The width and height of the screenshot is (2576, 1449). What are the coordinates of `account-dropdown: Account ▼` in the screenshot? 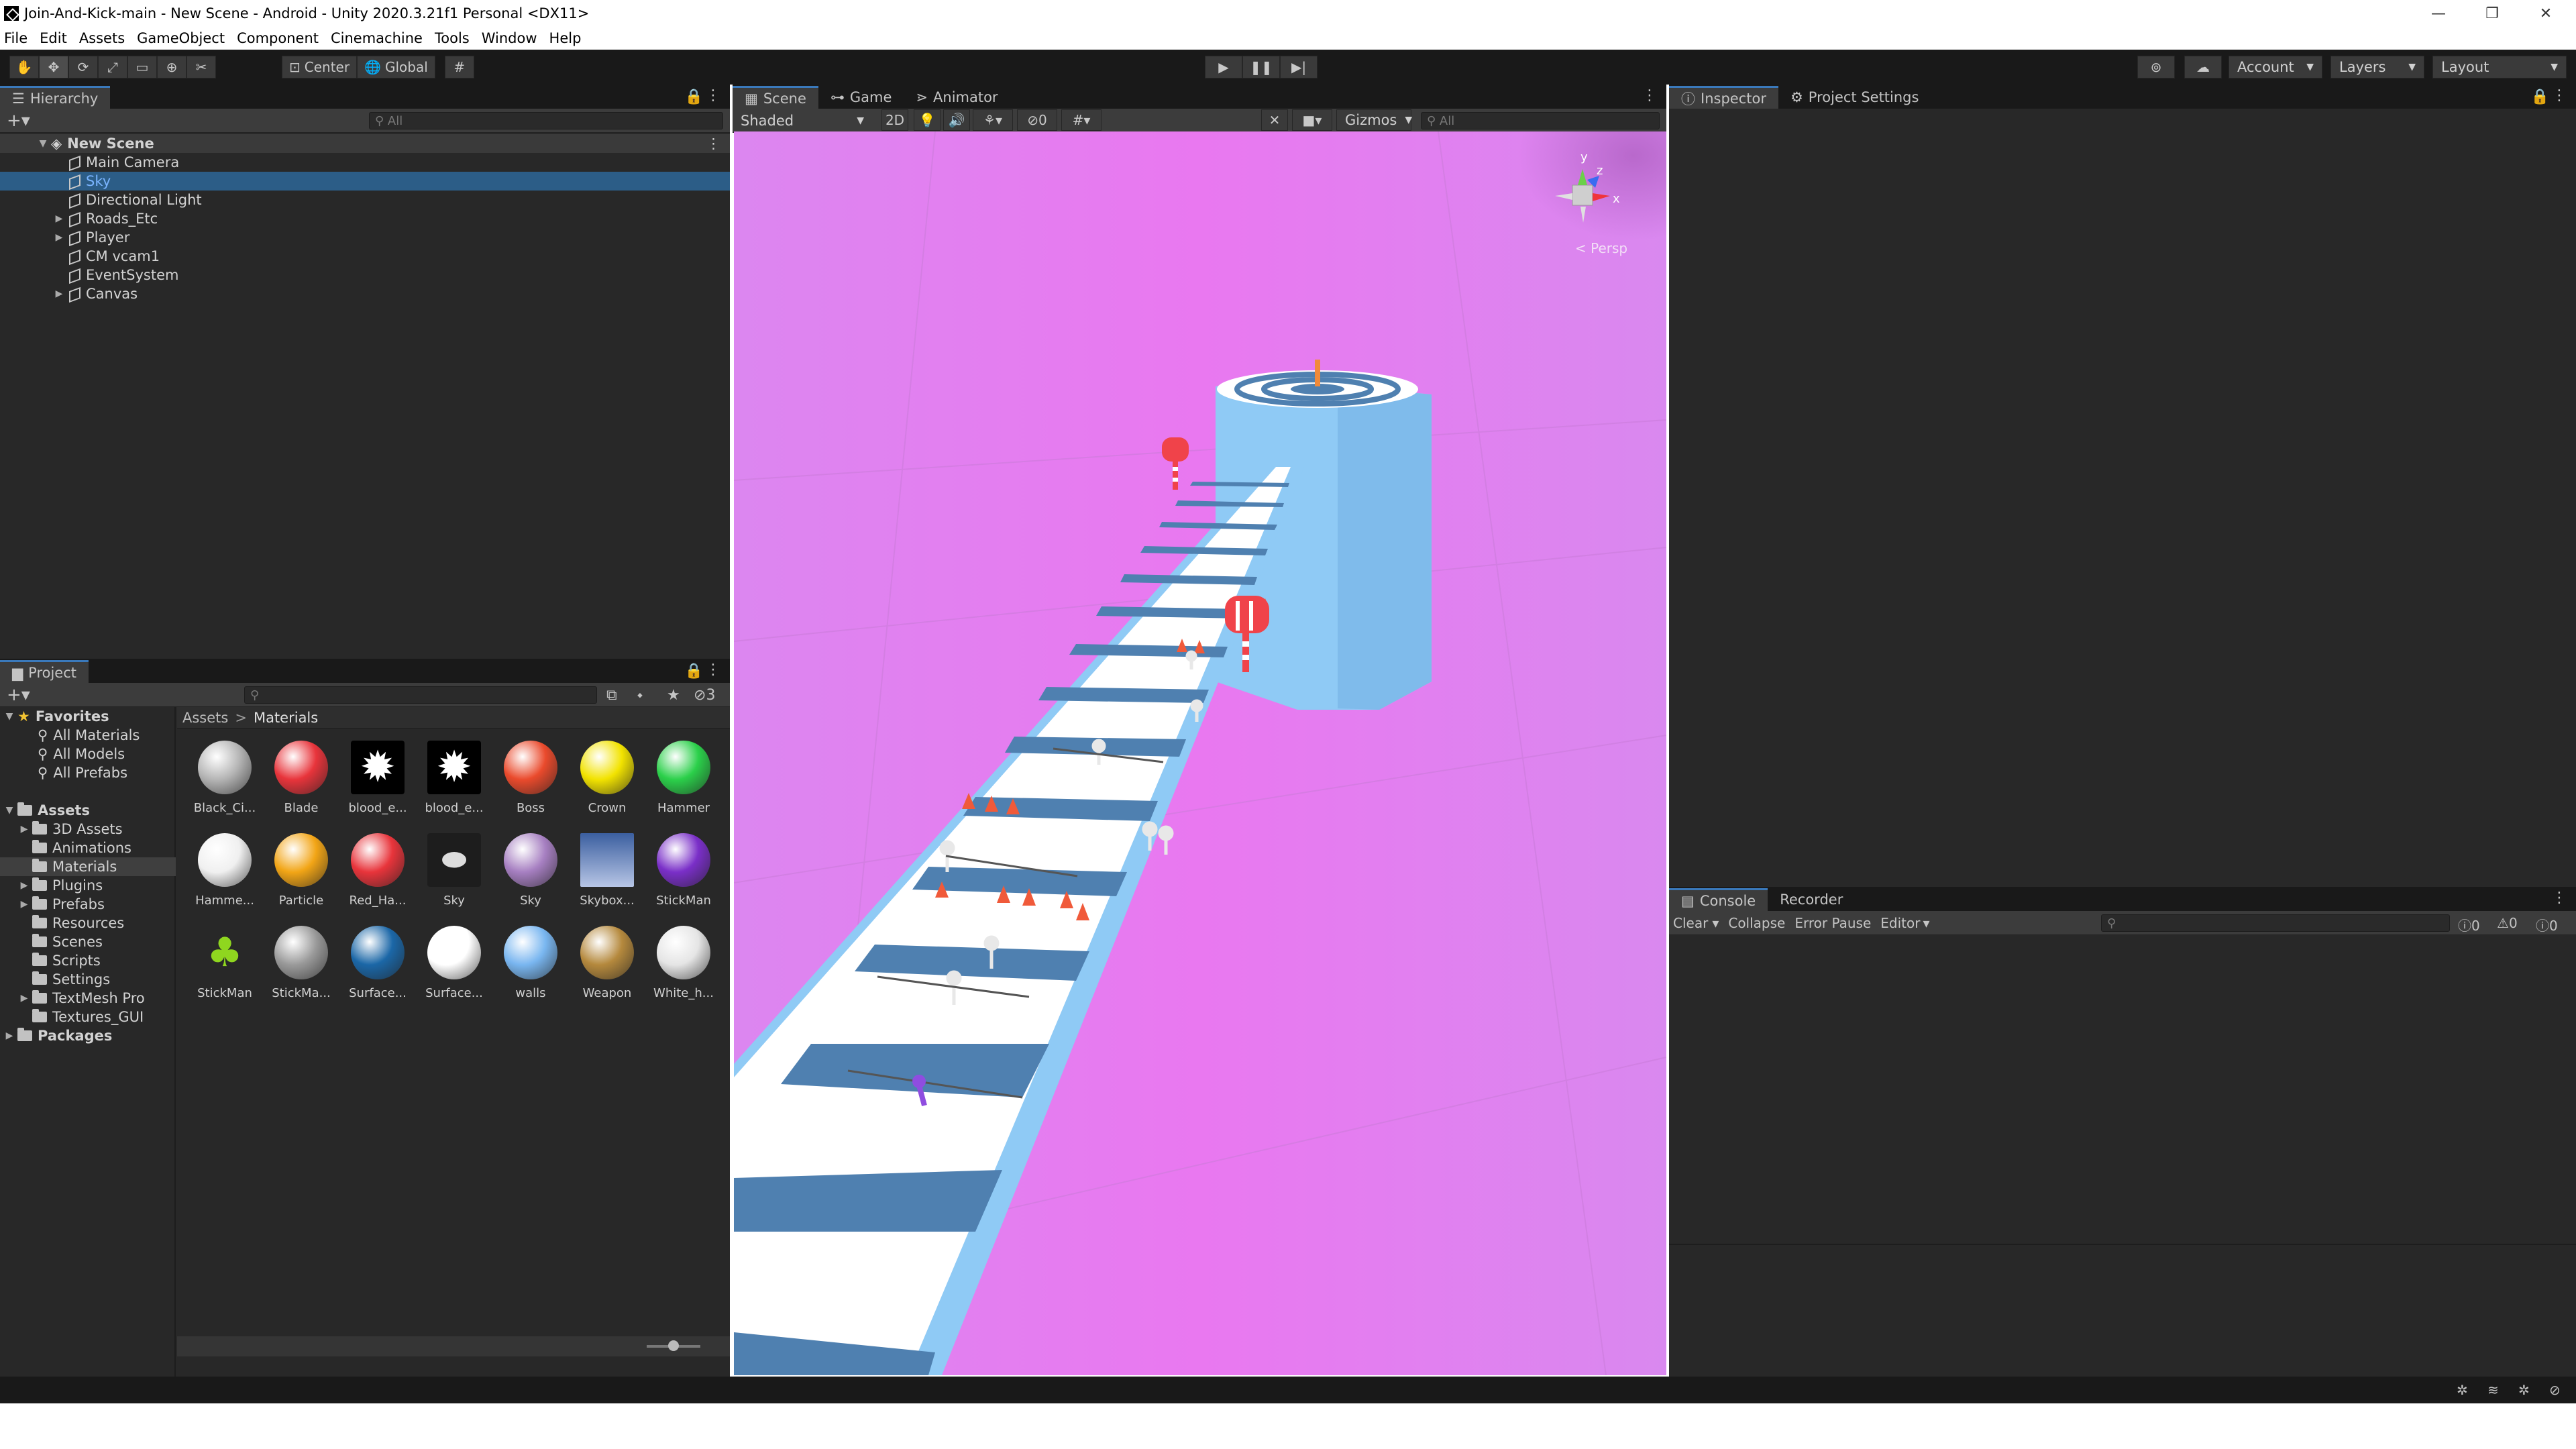 It's located at (2275, 67).